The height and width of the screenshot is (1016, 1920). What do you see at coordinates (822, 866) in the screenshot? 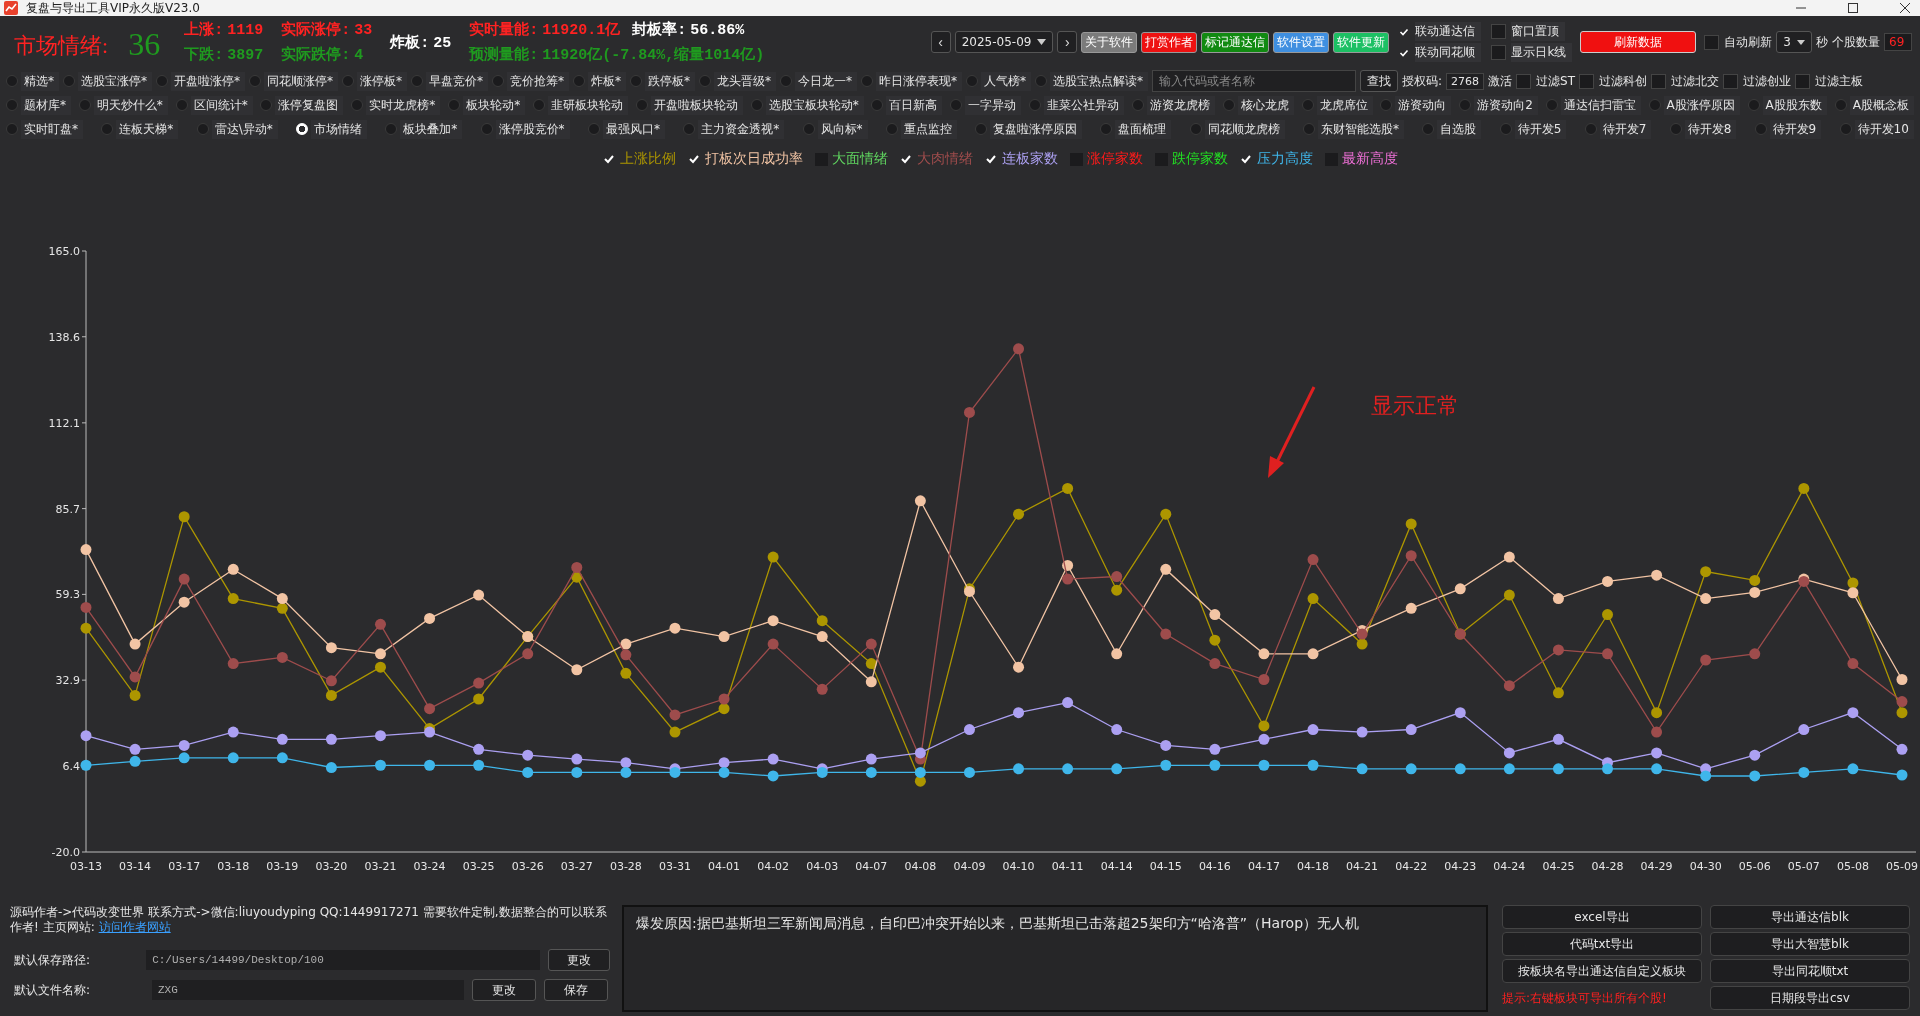
I see `axis-label: 04-03` at bounding box center [822, 866].